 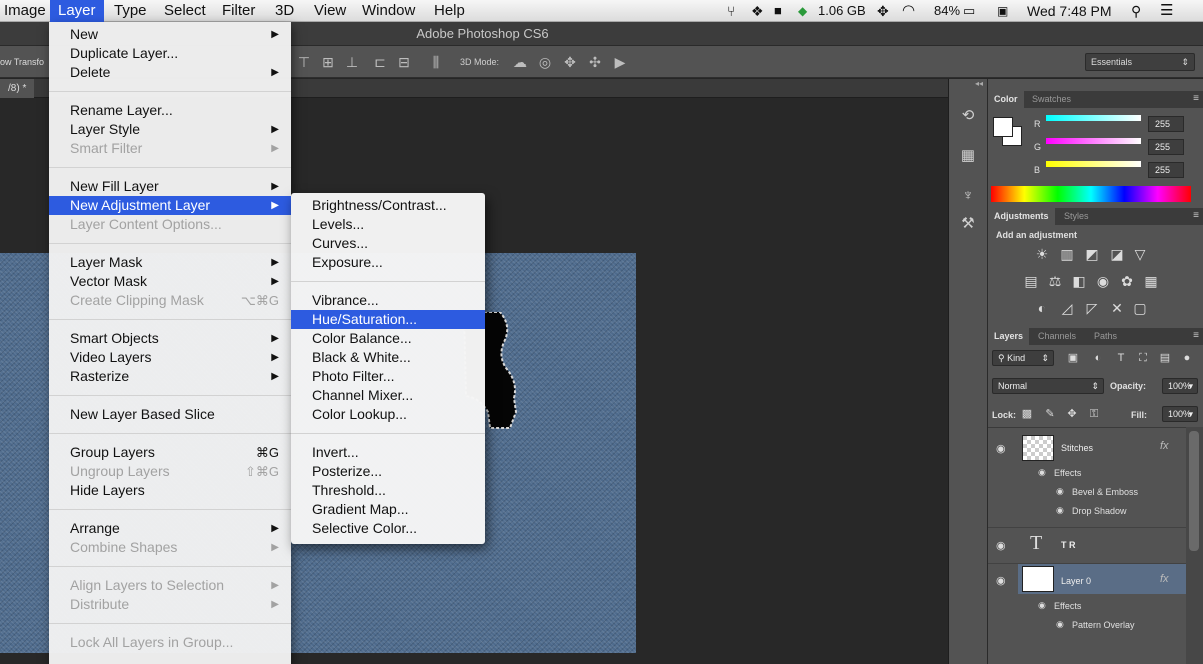 What do you see at coordinates (170, 262) in the screenshot?
I see `menu-item-layer-mask: Layer Mask ▶` at bounding box center [170, 262].